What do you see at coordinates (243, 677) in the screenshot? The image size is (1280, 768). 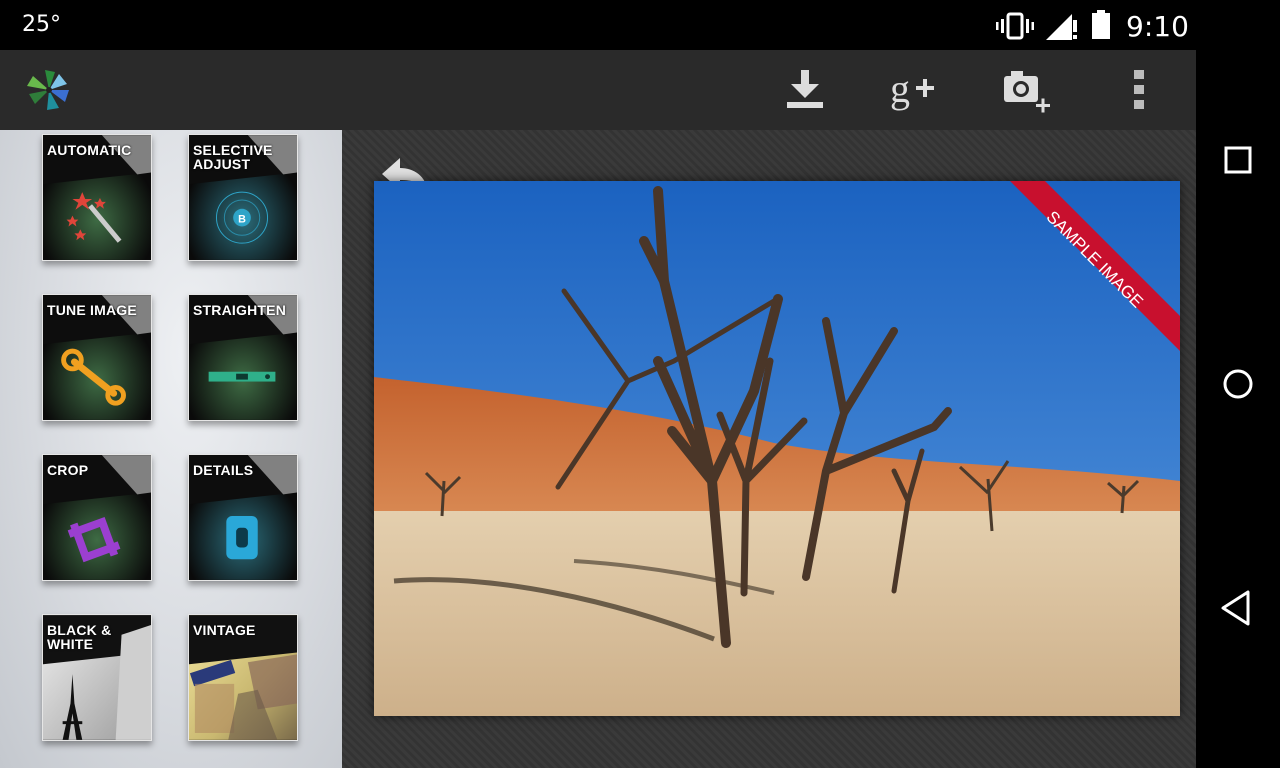 I see `tool-vintage: VINTAGE` at bounding box center [243, 677].